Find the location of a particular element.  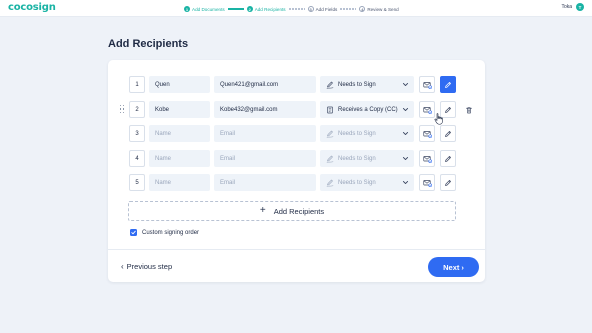

step-label: Add Documents is located at coordinates (208, 9).